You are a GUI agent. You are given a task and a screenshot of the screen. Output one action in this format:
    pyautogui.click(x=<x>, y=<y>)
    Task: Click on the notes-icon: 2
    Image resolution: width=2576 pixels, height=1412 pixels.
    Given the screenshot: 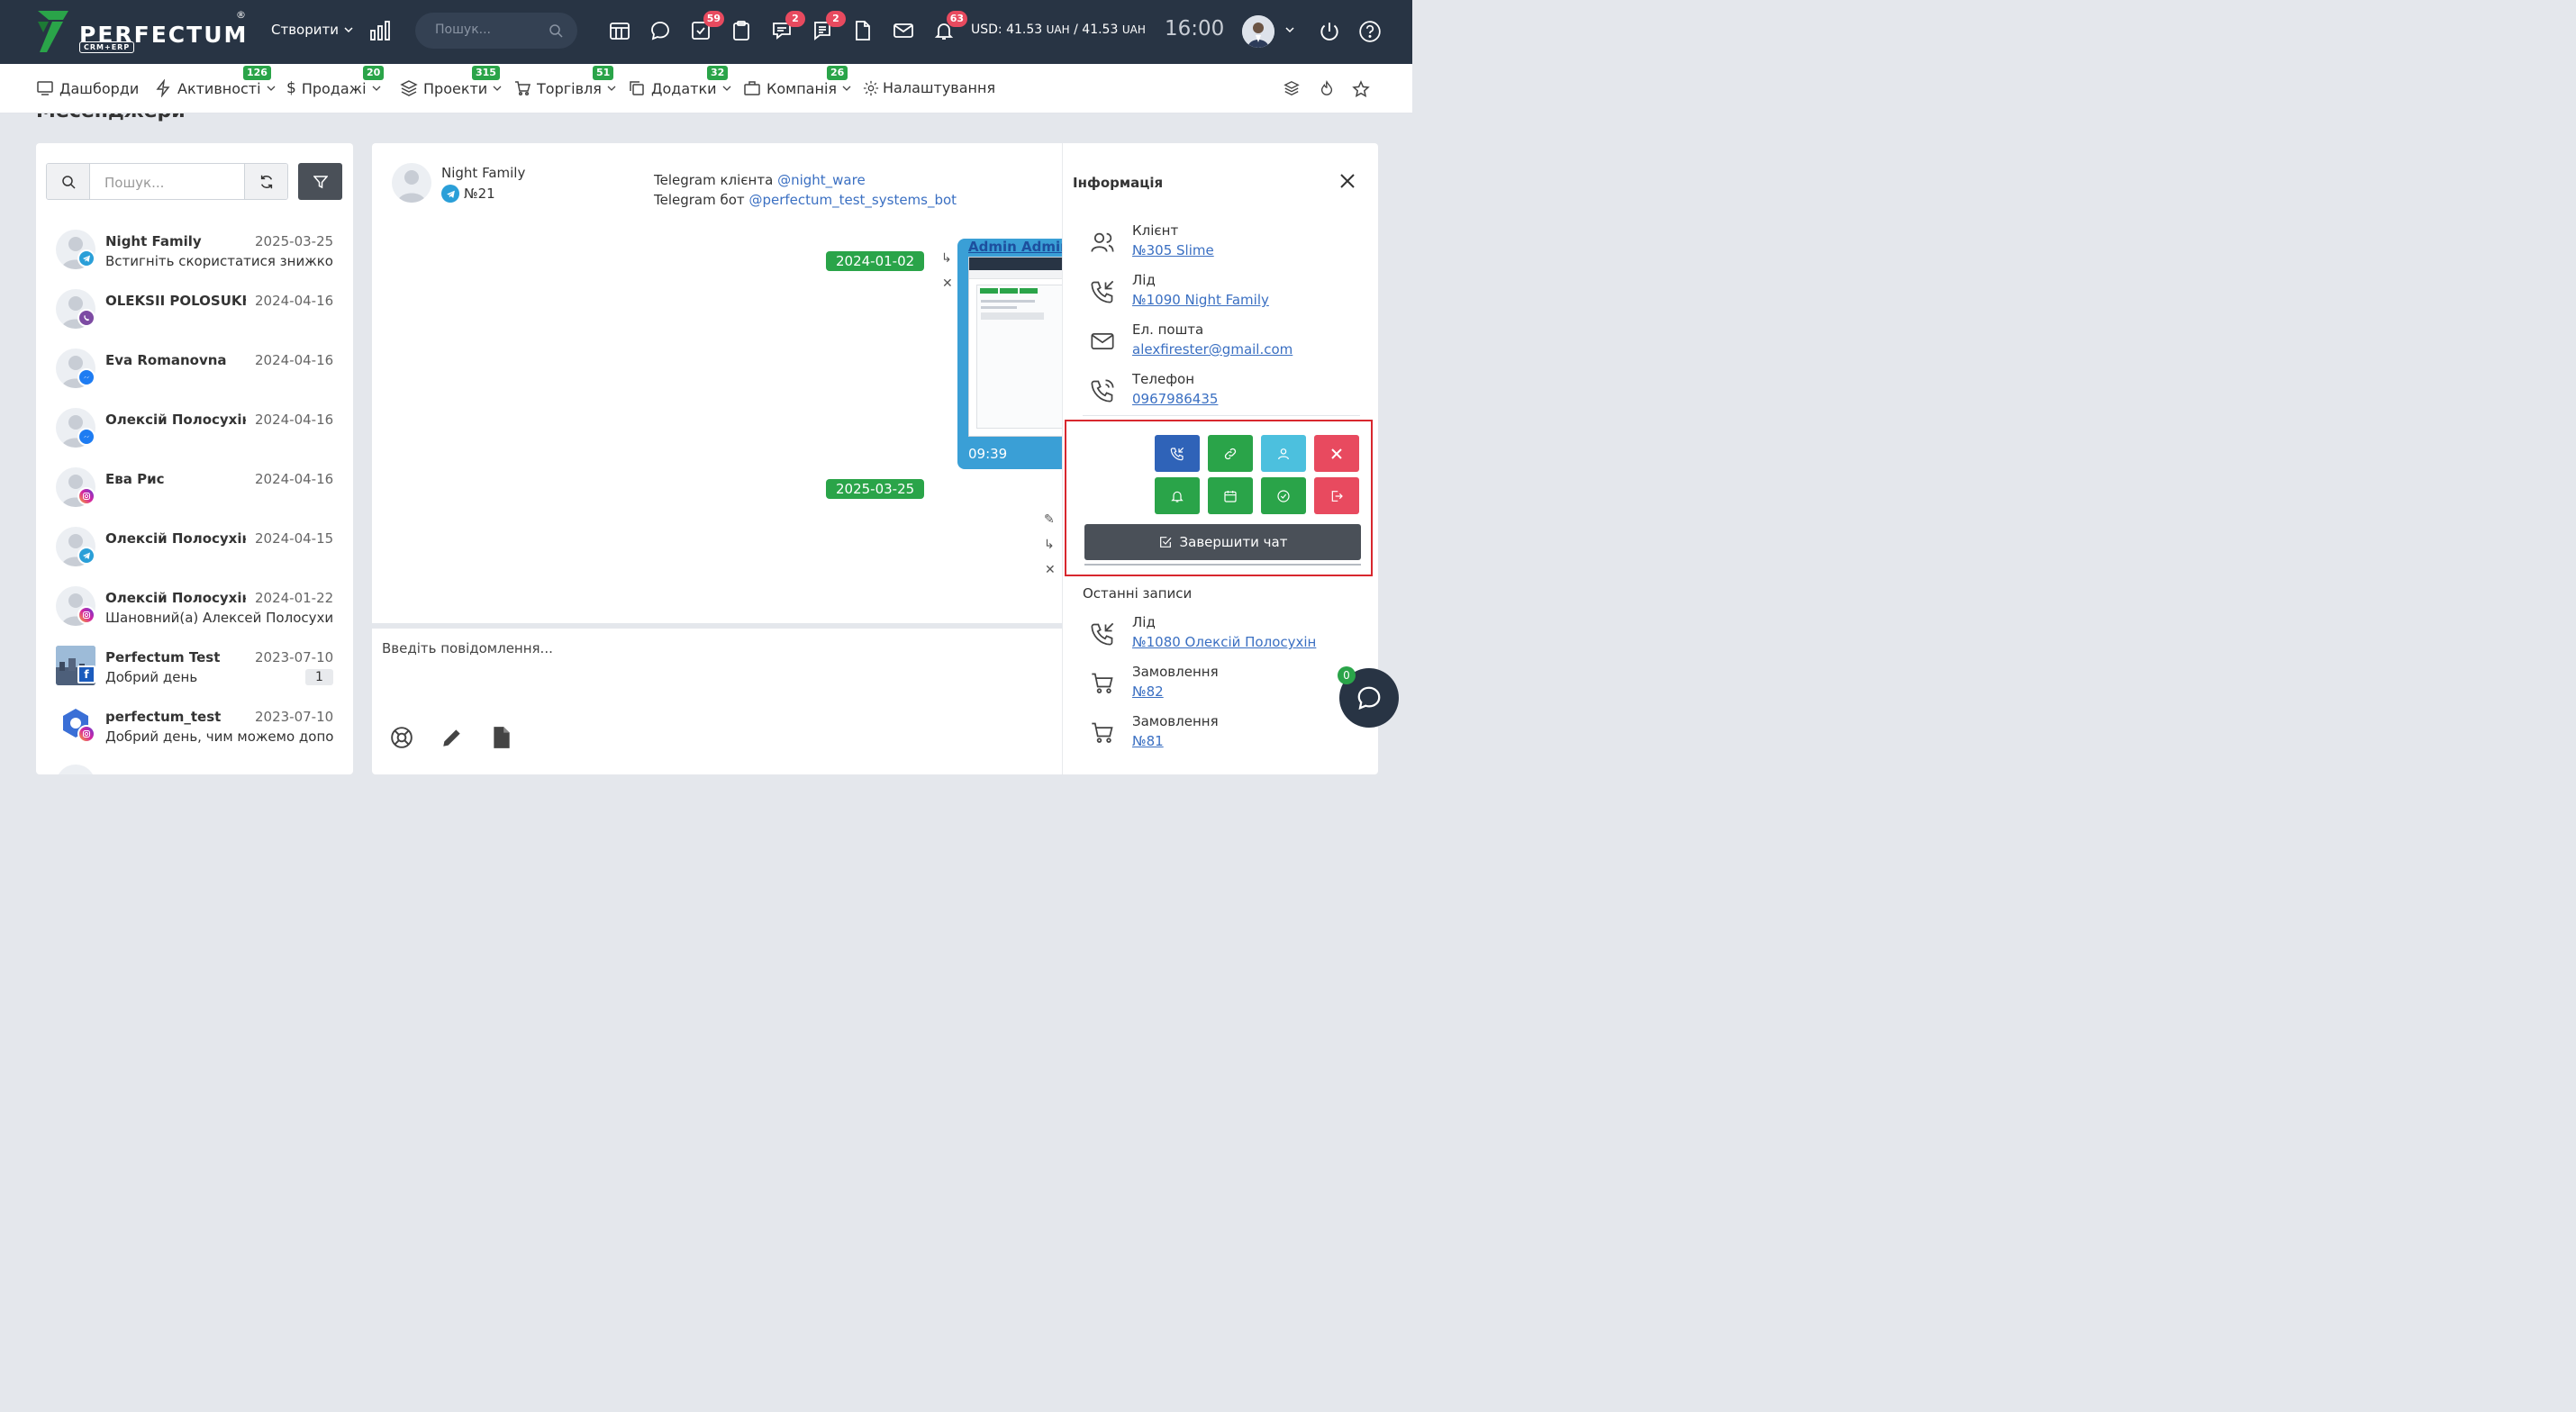 What is the action you would take?
    pyautogui.click(x=829, y=27)
    